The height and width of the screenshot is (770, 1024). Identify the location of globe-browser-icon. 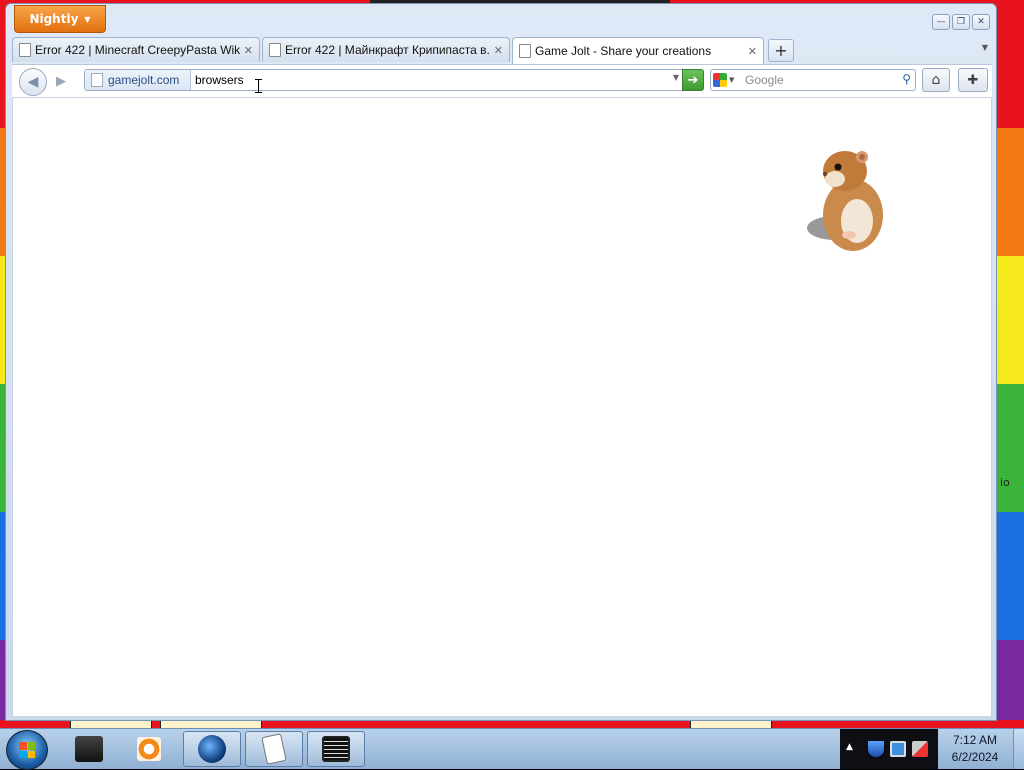
(212, 749).